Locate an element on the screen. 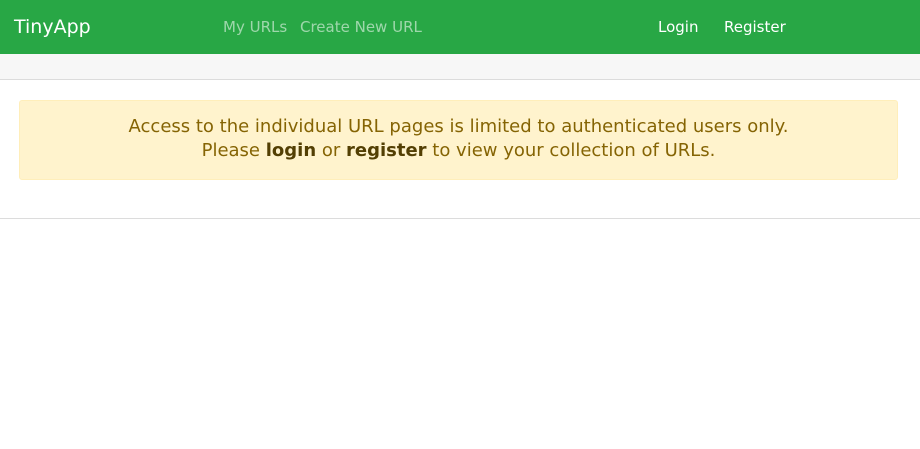  alert-text-suffix: to view your collection of URLs. is located at coordinates (571, 150).